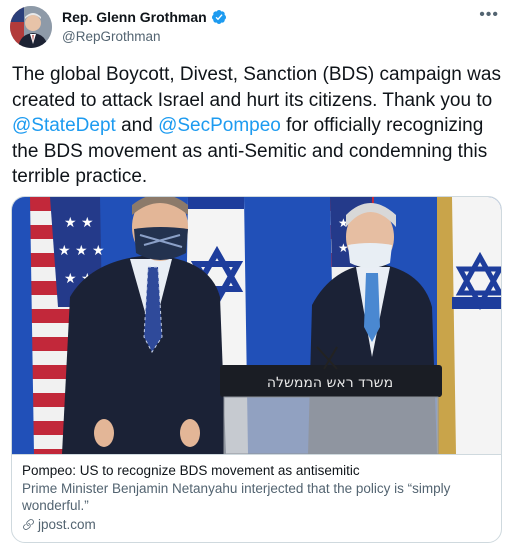 Image resolution: width=511 pixels, height=550 pixels. Describe the element at coordinates (64, 125) in the screenshot. I see `mention-statedept: @StateDept` at that location.